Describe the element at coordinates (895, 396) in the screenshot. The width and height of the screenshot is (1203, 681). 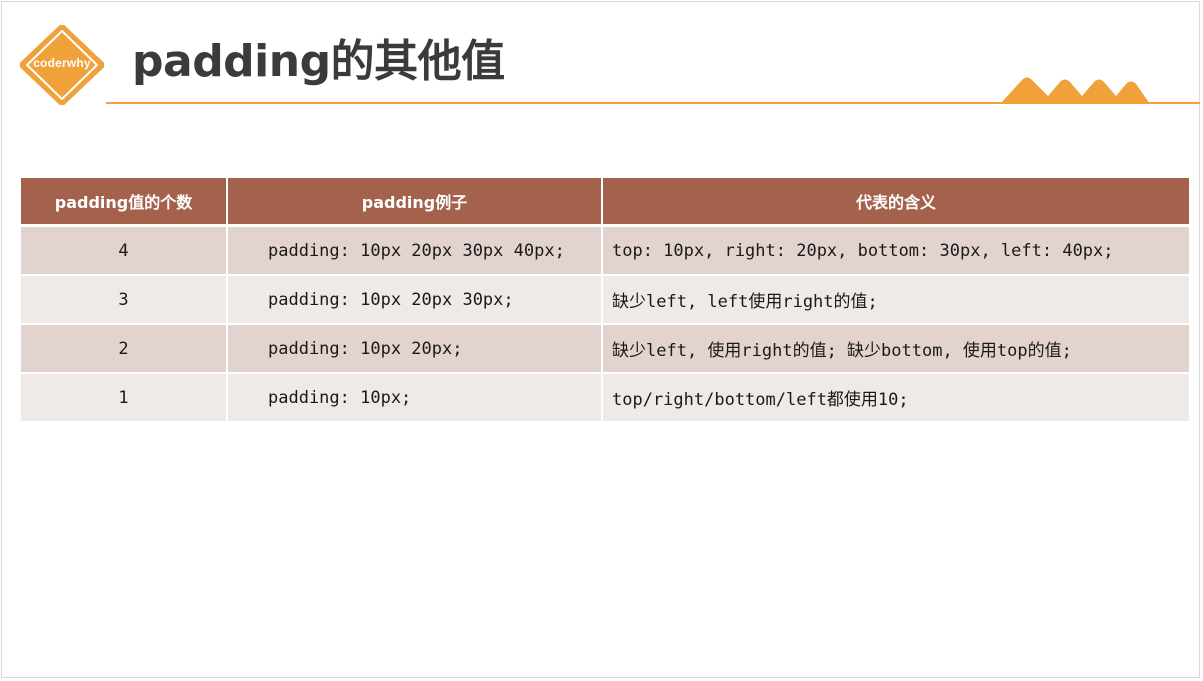
I see `cell-meaning: top/right/bottom/left都使用10;` at that location.